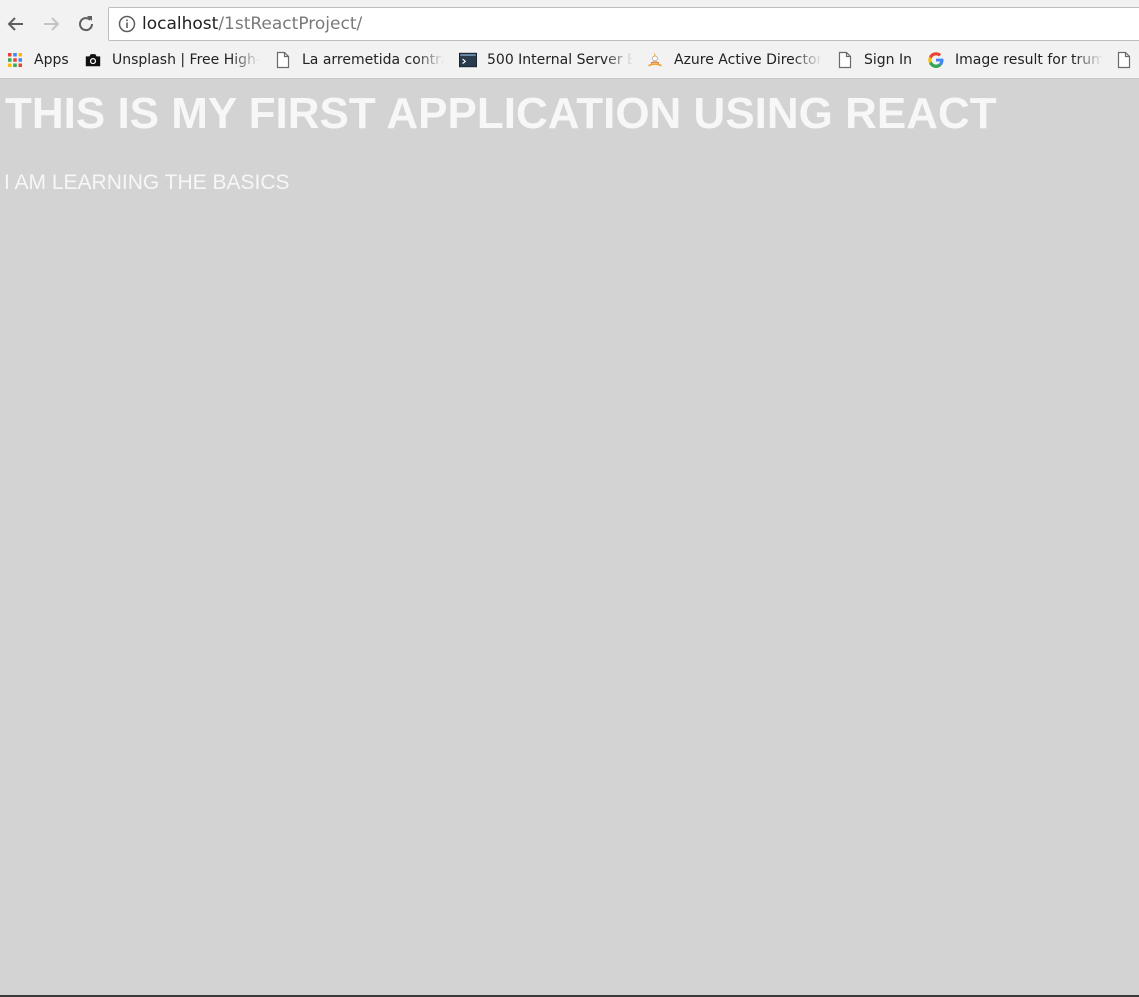 Image resolution: width=1139 pixels, height=997 pixels. I want to click on bookmark-label: Apps, so click(51, 60).